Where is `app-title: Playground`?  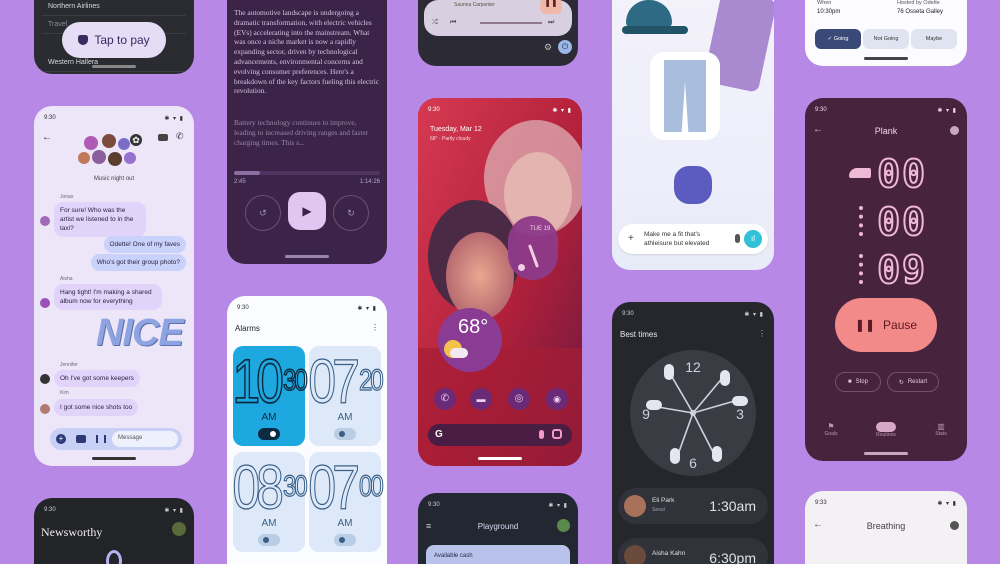 app-title: Playground is located at coordinates (498, 526).